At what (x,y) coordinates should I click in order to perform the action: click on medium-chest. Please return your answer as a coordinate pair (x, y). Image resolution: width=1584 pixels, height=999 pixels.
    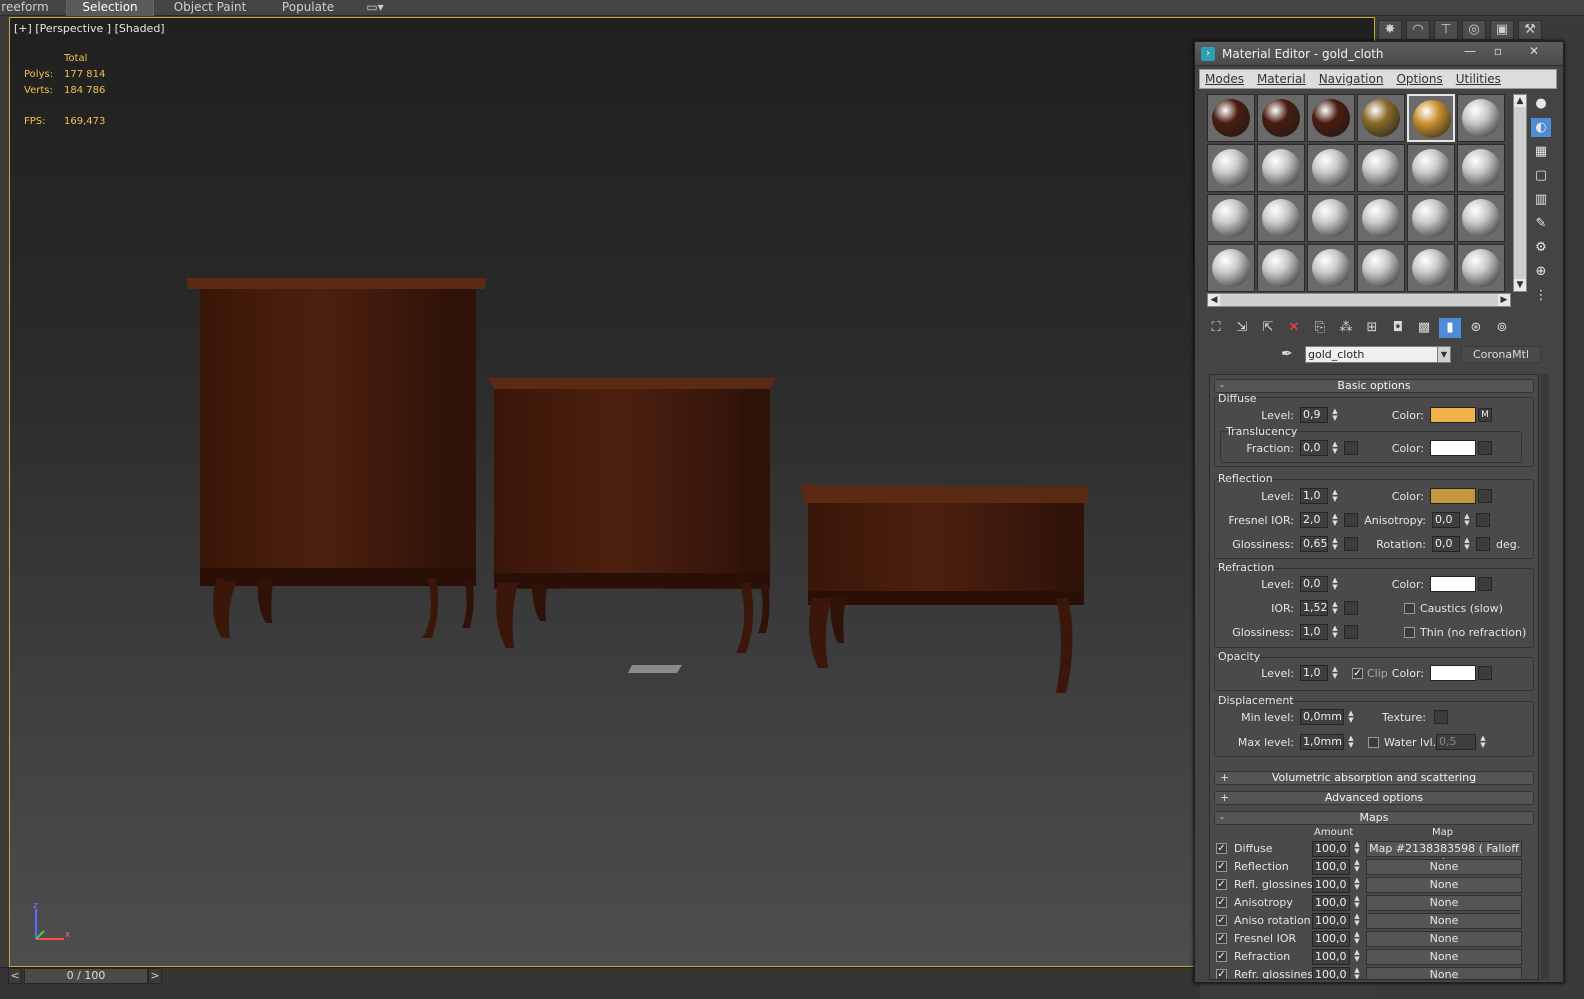
    Looking at the image, I should click on (632, 515).